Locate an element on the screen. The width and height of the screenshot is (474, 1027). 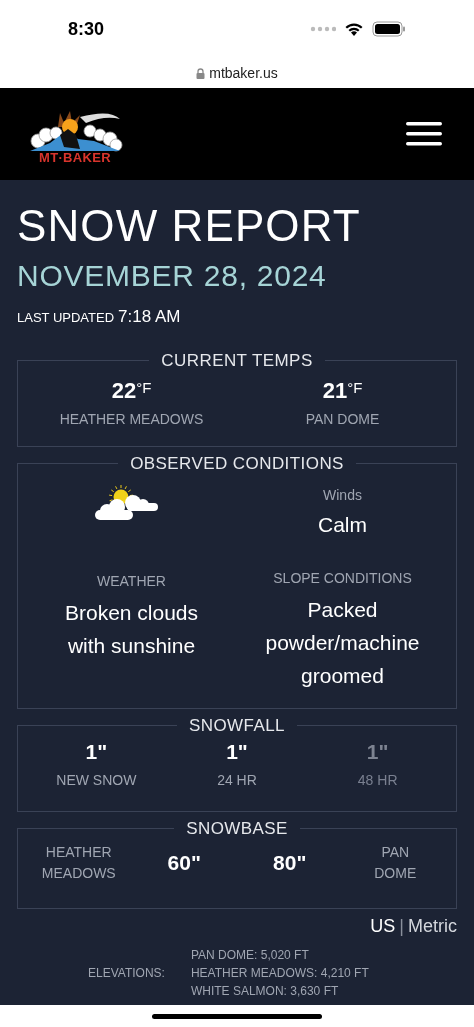
section-title: SNOWBASE is located at coordinates (237, 829).